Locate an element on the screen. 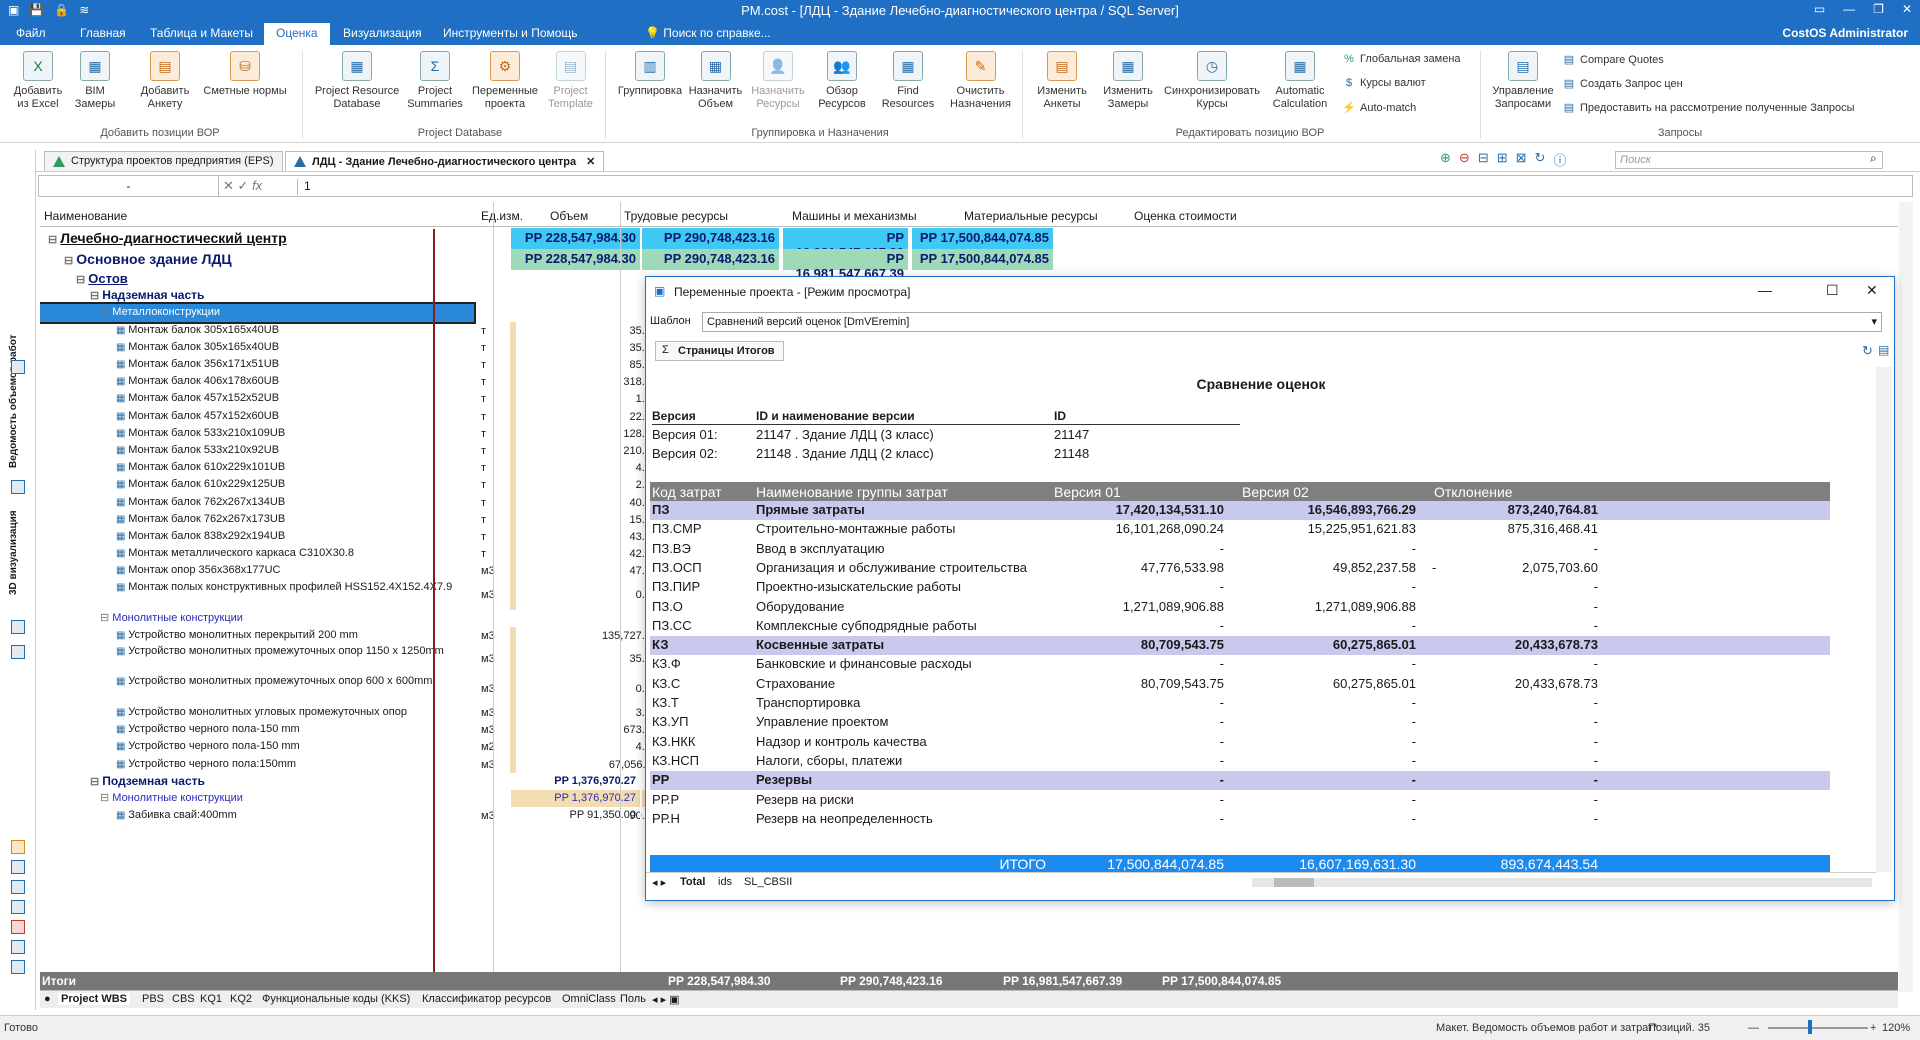  cell-volume: 42.81 is located at coordinates (600, 553).